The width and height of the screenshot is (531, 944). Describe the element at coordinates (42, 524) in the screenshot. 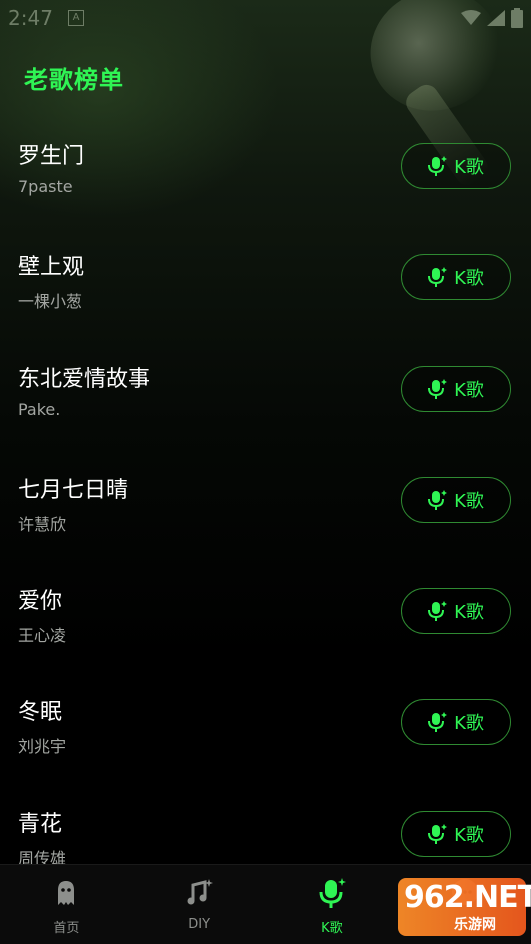

I see `song-artist: 许慧欣` at that location.